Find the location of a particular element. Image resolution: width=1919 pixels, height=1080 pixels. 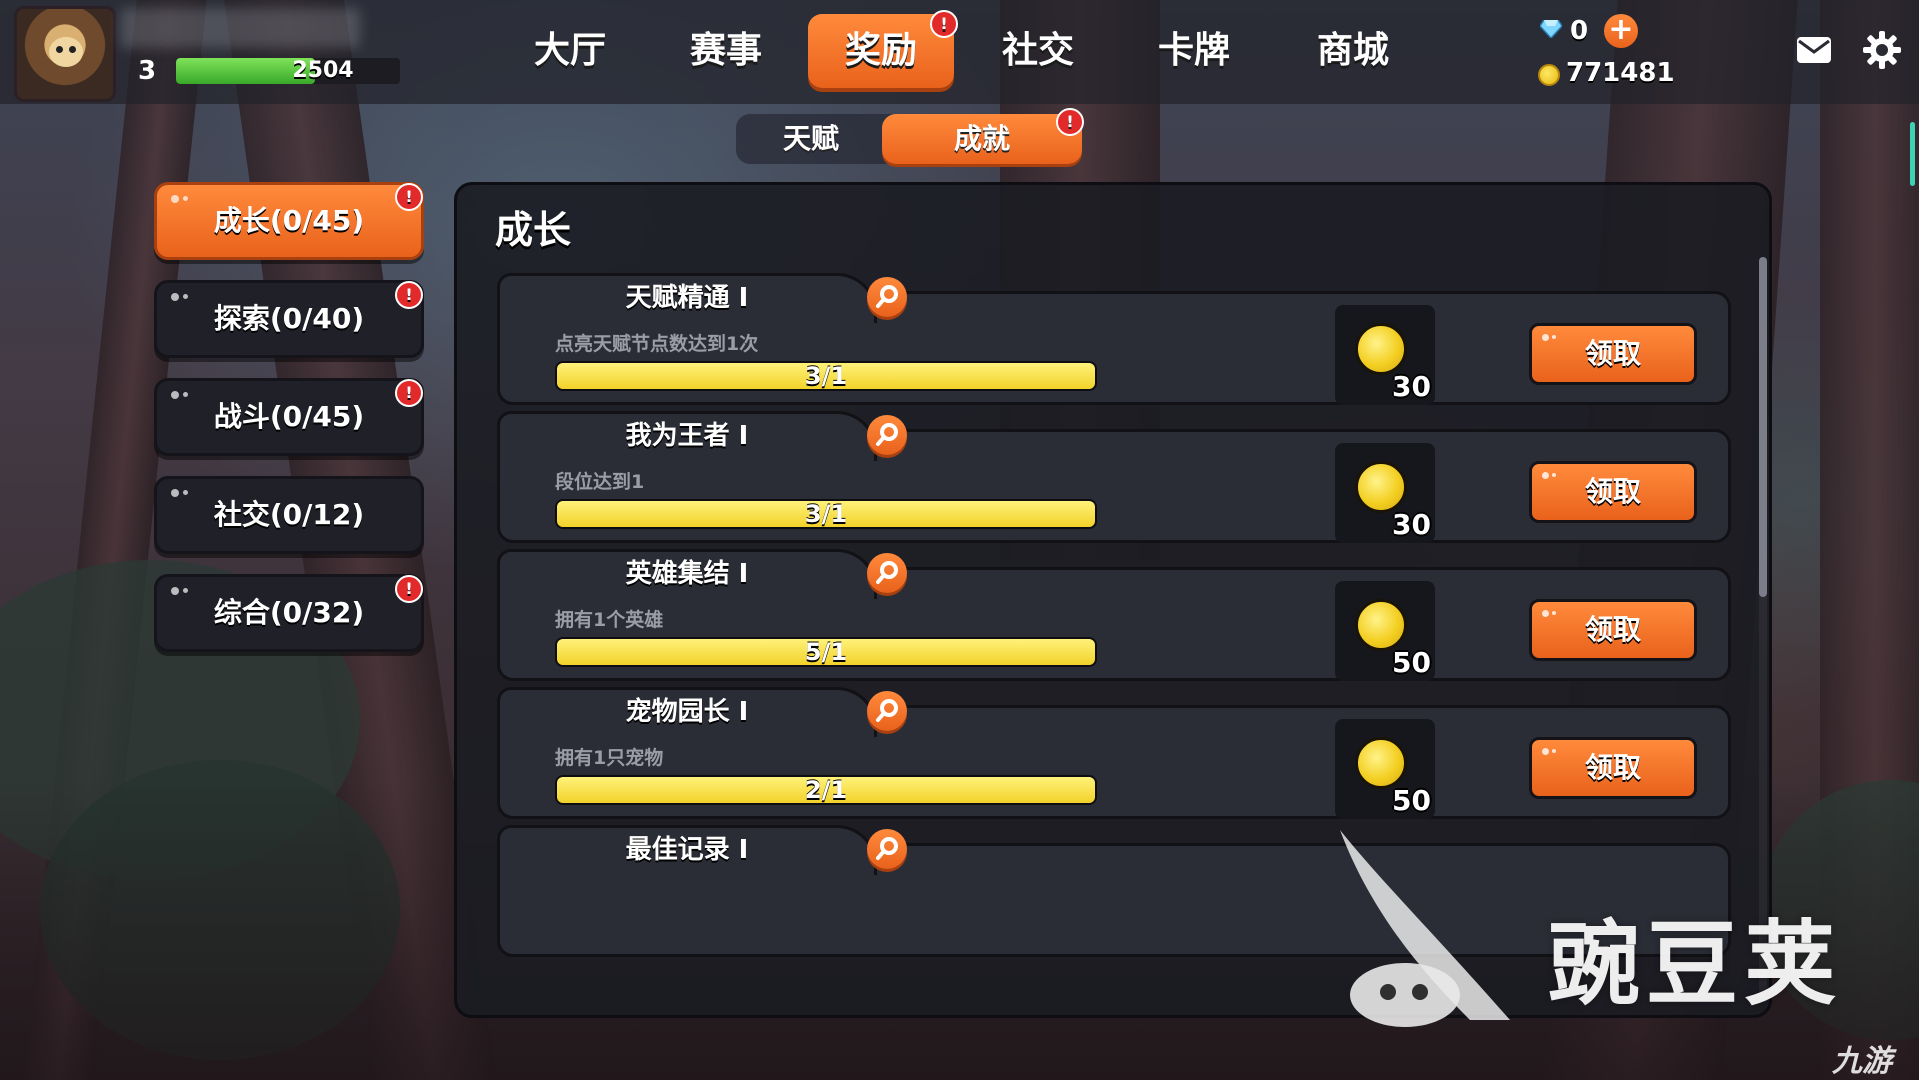

achievement-card: 我为王者 I 段位达到1 3/1 30 领取 is located at coordinates (1114, 477).